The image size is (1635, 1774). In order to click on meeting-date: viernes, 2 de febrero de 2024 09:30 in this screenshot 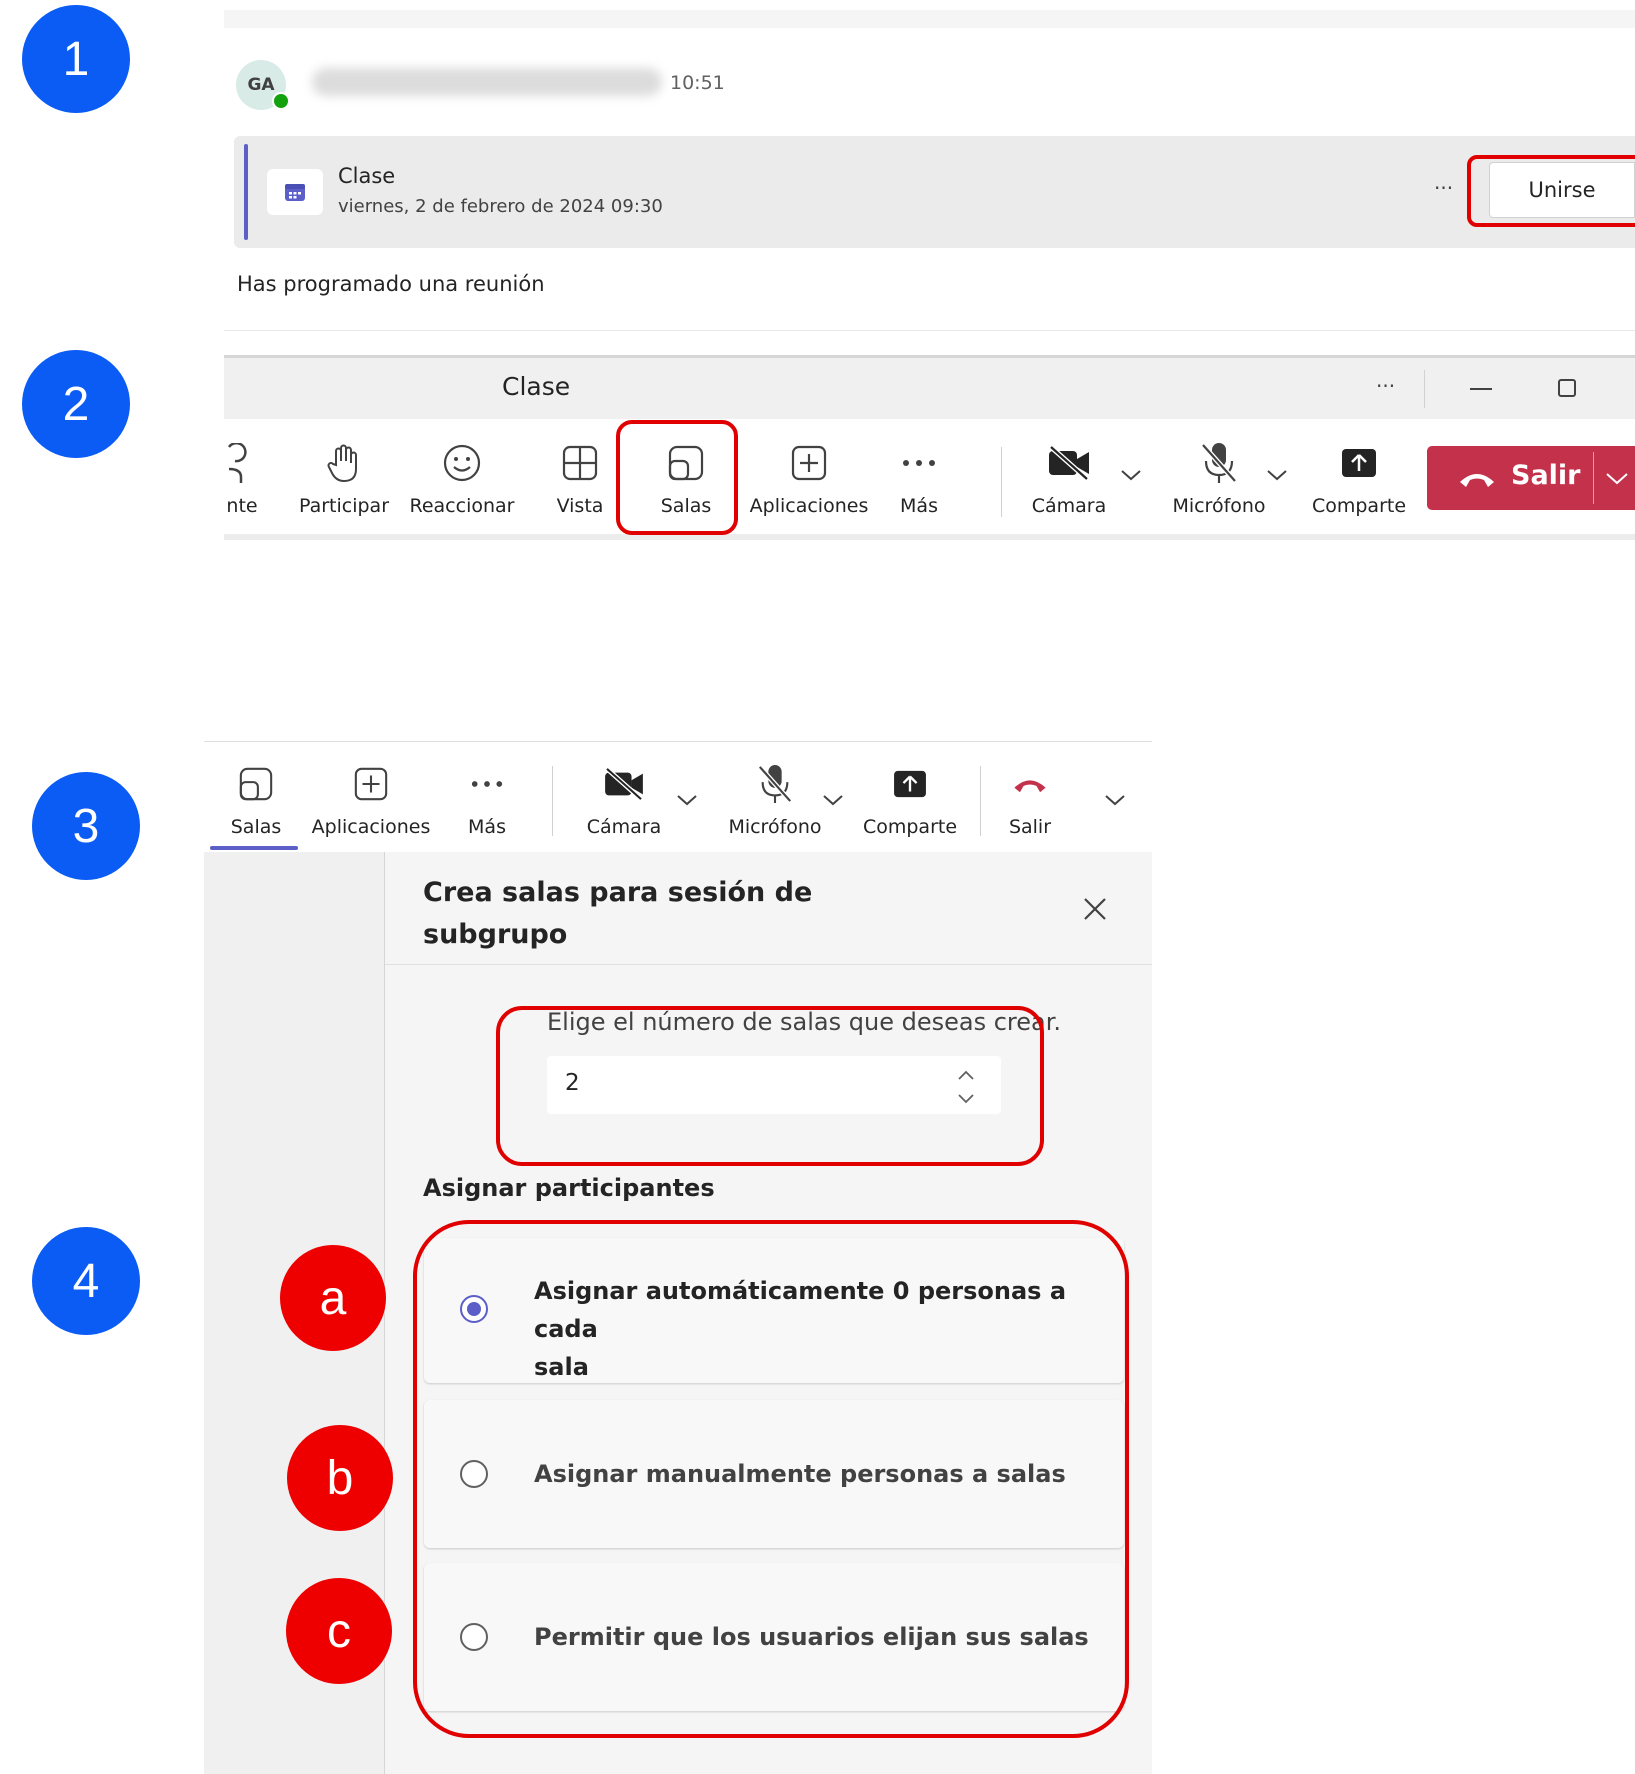, I will do `click(500, 206)`.